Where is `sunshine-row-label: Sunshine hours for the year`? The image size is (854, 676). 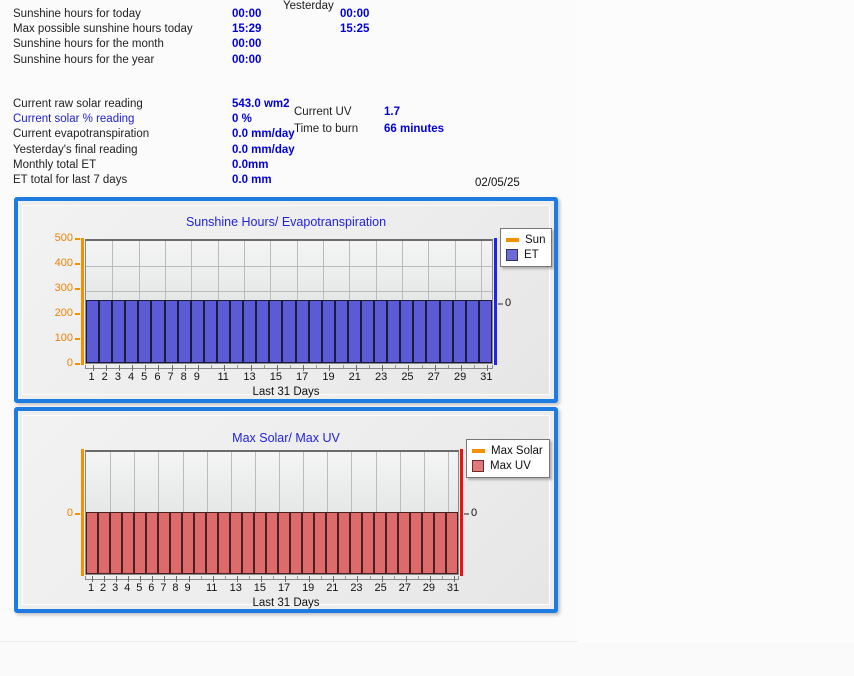 sunshine-row-label: Sunshine hours for the year is located at coordinates (84, 59).